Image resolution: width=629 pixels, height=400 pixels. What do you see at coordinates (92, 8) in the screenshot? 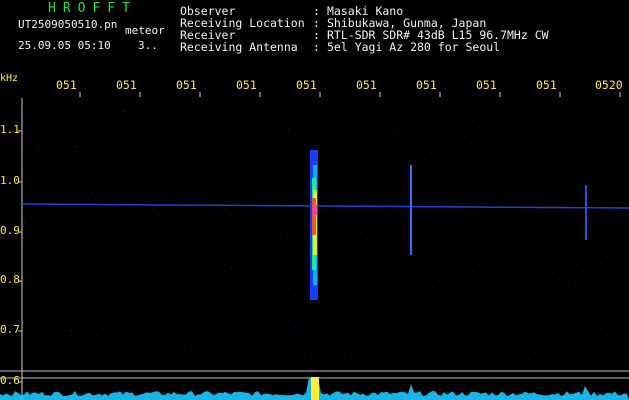
I see `station-title: HROFFT` at bounding box center [92, 8].